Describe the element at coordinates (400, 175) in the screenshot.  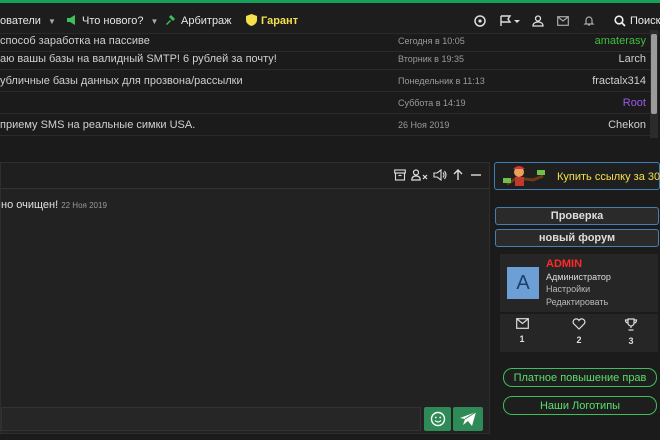
I see `archive-icon` at that location.